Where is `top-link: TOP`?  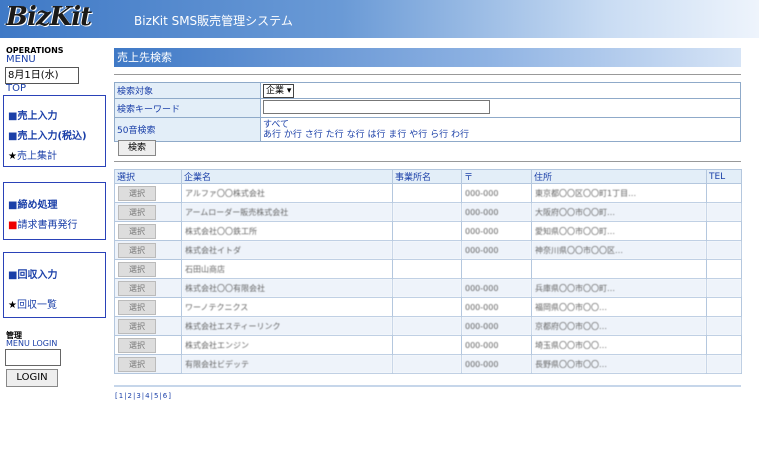 top-link: TOP is located at coordinates (16, 88).